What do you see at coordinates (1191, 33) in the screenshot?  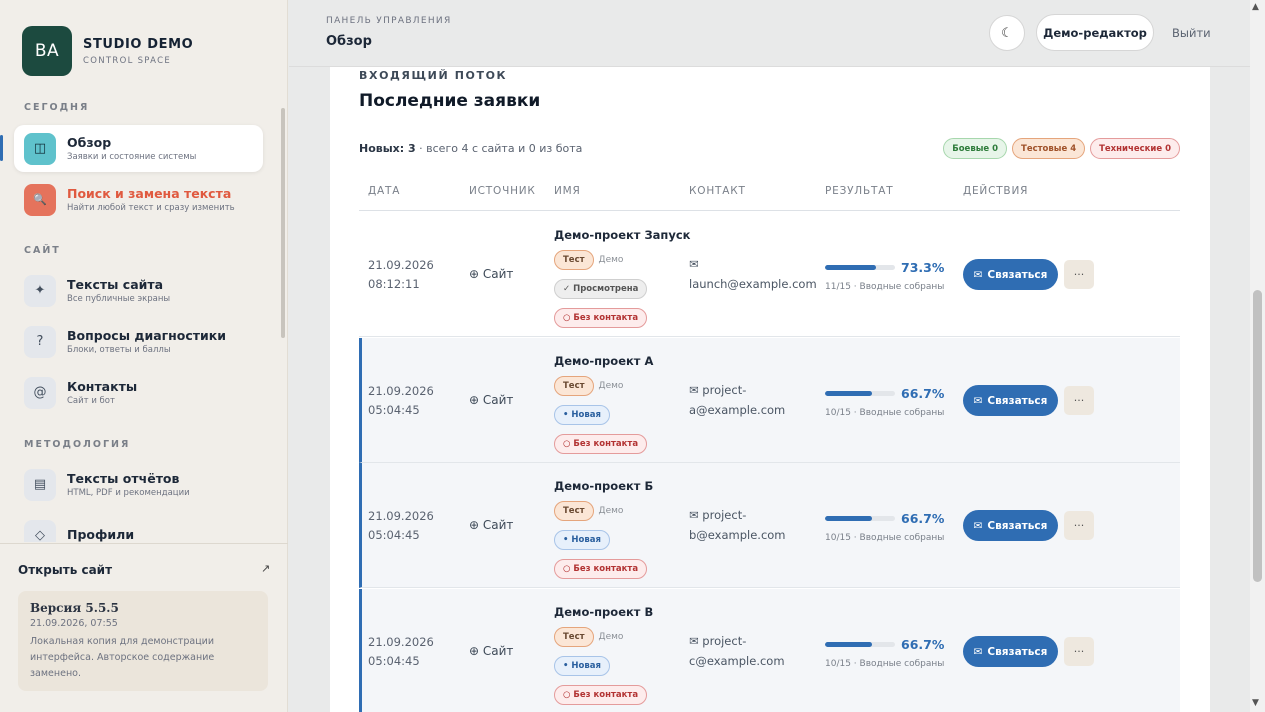 I see `logout-link: Выйти` at bounding box center [1191, 33].